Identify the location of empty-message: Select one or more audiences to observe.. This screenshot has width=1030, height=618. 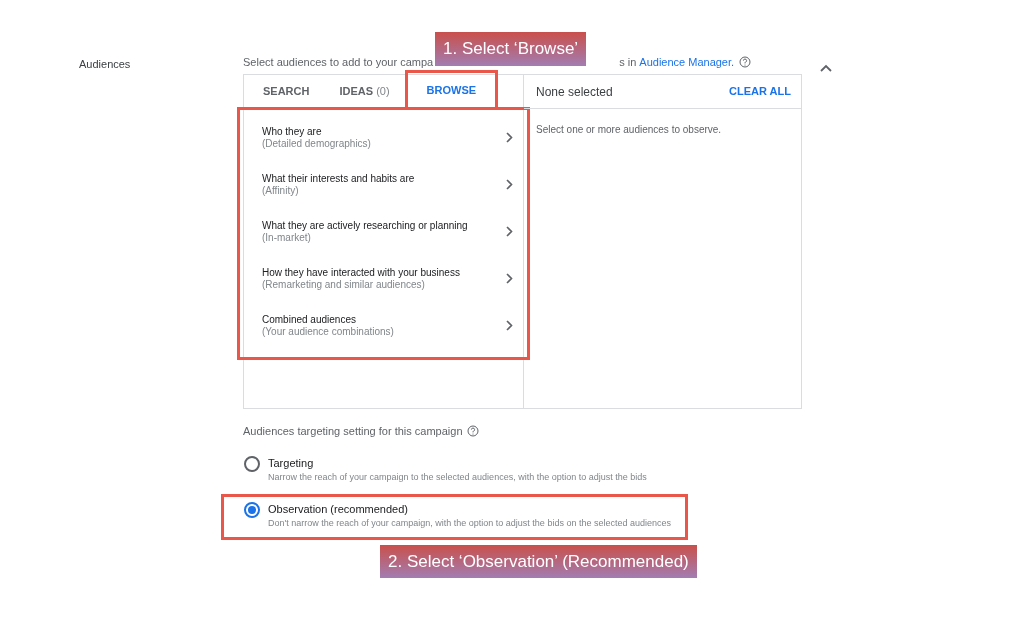
(629, 130).